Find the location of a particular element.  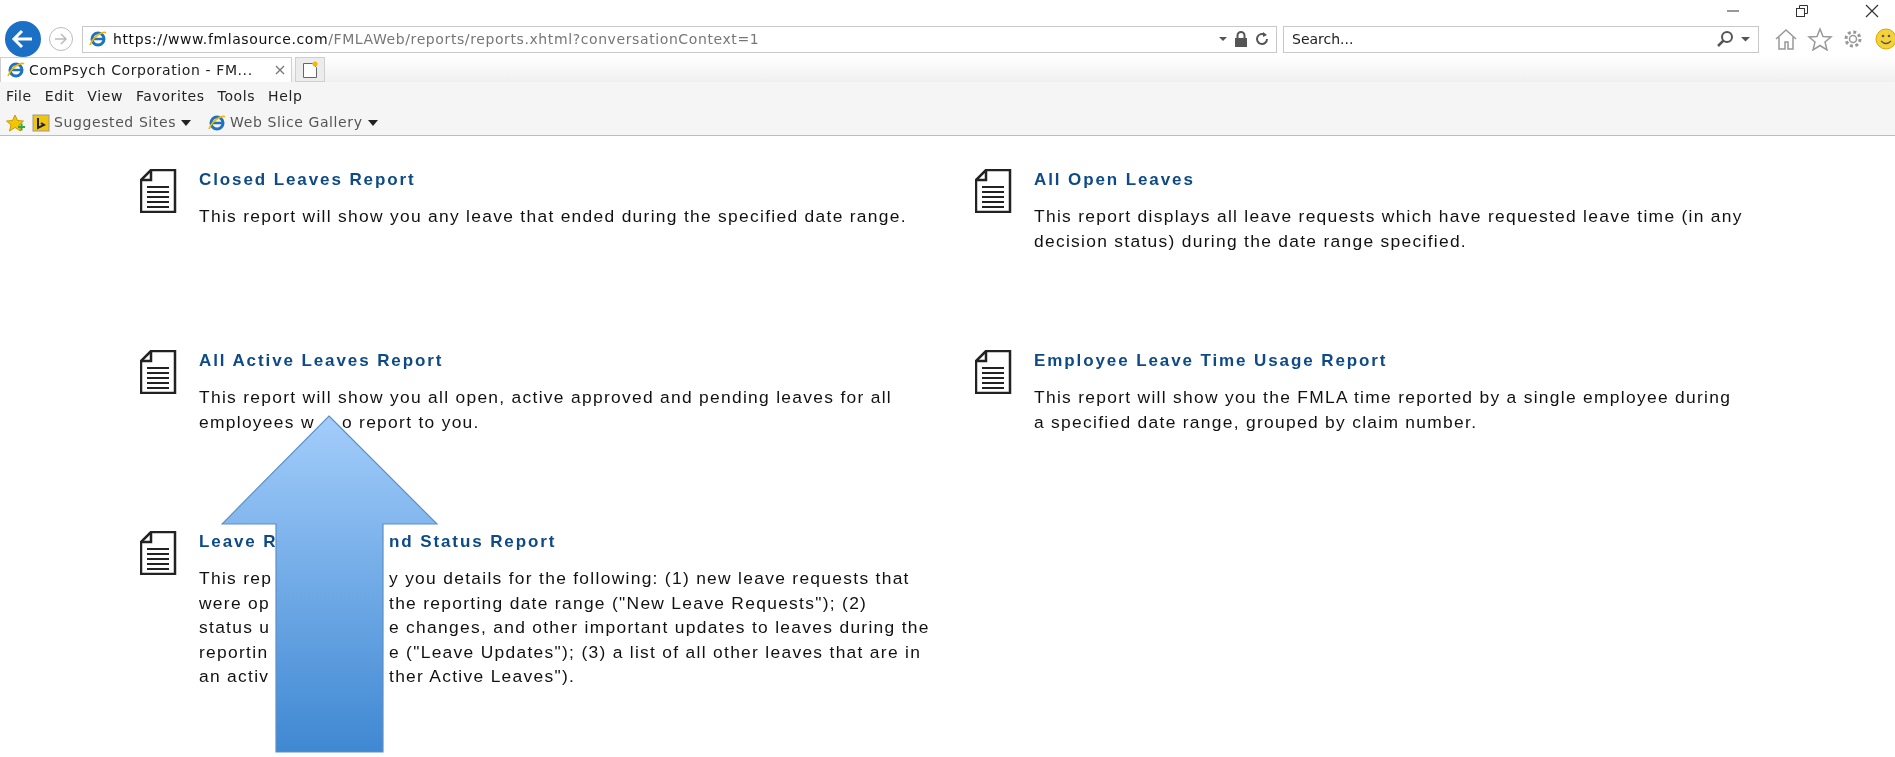

menu-item: Help is located at coordinates (285, 96).